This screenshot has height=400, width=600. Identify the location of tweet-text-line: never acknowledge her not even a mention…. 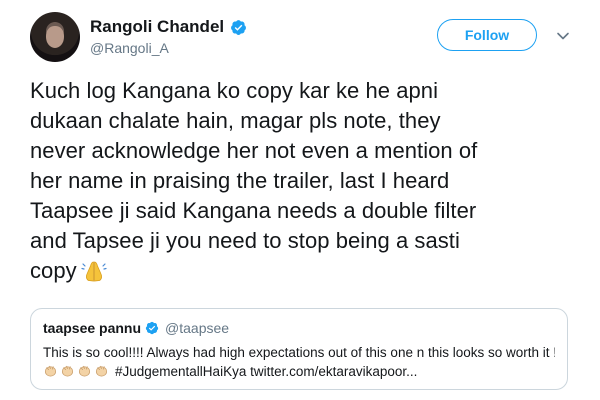
(254, 150).